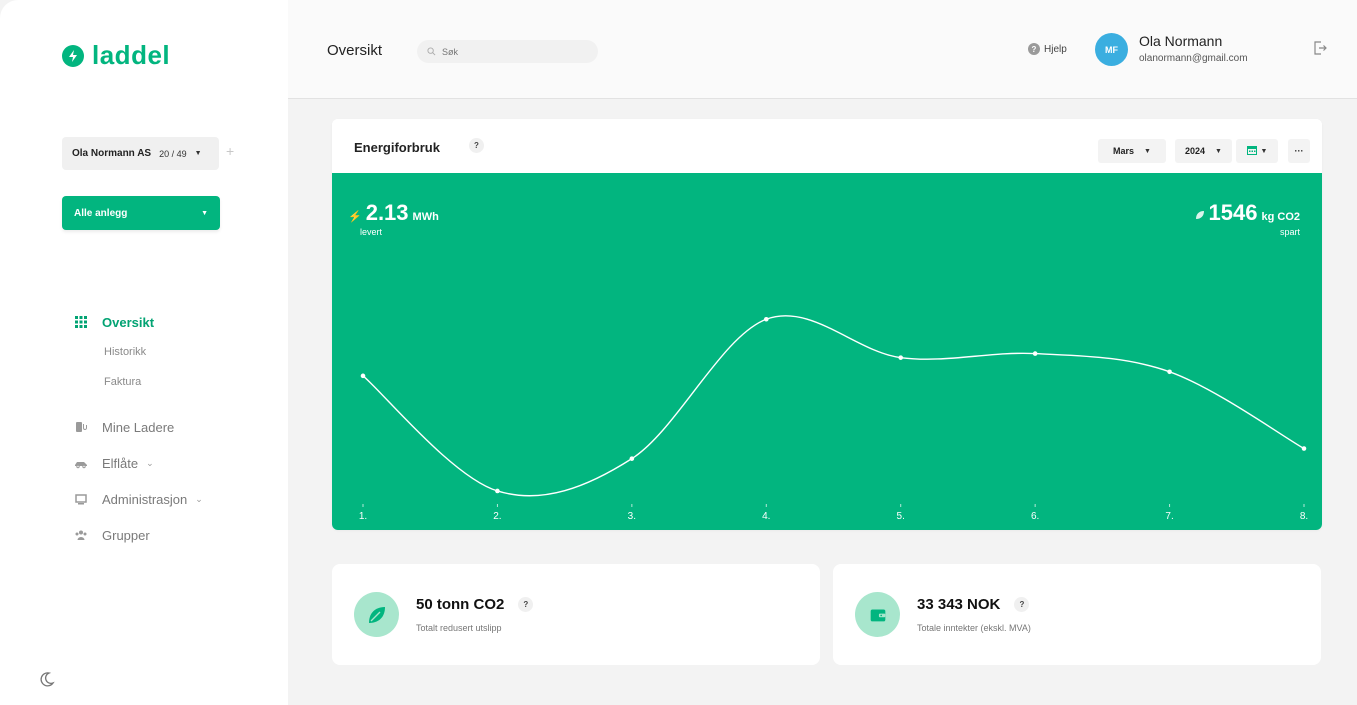 The height and width of the screenshot is (705, 1357). What do you see at coordinates (1193, 58) in the screenshot?
I see `user-email: olanormann@gmail.com` at bounding box center [1193, 58].